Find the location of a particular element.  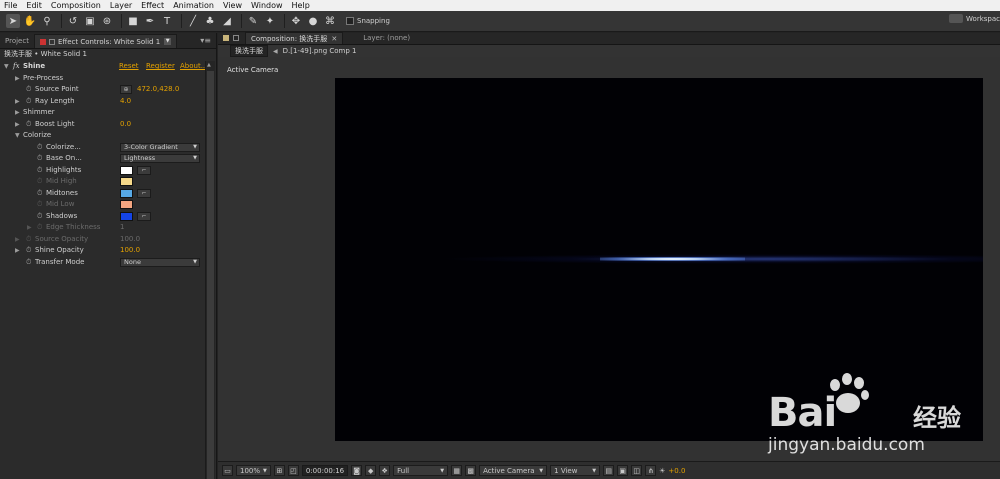

exposure-icon: ☀ is located at coordinates (662, 470).